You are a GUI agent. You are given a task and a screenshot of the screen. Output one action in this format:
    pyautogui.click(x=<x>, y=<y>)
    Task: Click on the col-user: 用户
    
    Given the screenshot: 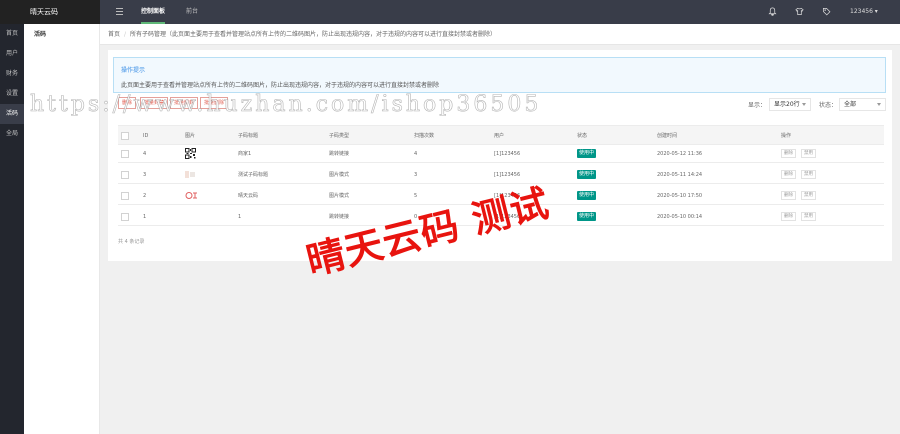 What is the action you would take?
    pyautogui.click(x=499, y=136)
    